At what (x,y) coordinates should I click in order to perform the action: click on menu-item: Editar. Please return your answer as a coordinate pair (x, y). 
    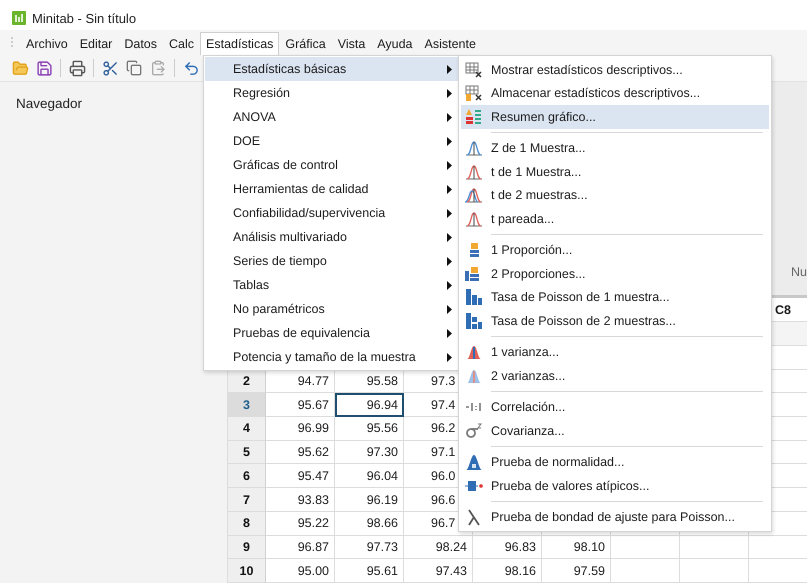
    Looking at the image, I should click on (96, 43).